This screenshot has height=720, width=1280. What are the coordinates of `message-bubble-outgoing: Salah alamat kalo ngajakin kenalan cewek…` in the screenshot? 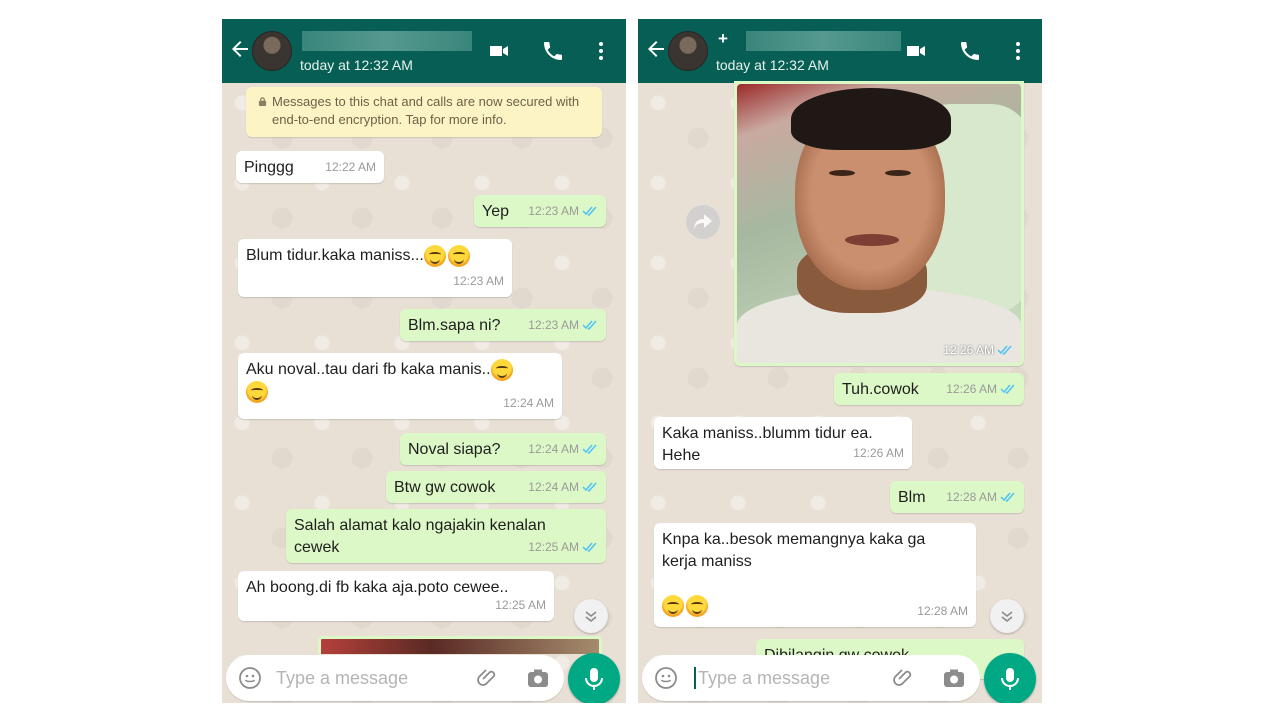 It's located at (446, 536).